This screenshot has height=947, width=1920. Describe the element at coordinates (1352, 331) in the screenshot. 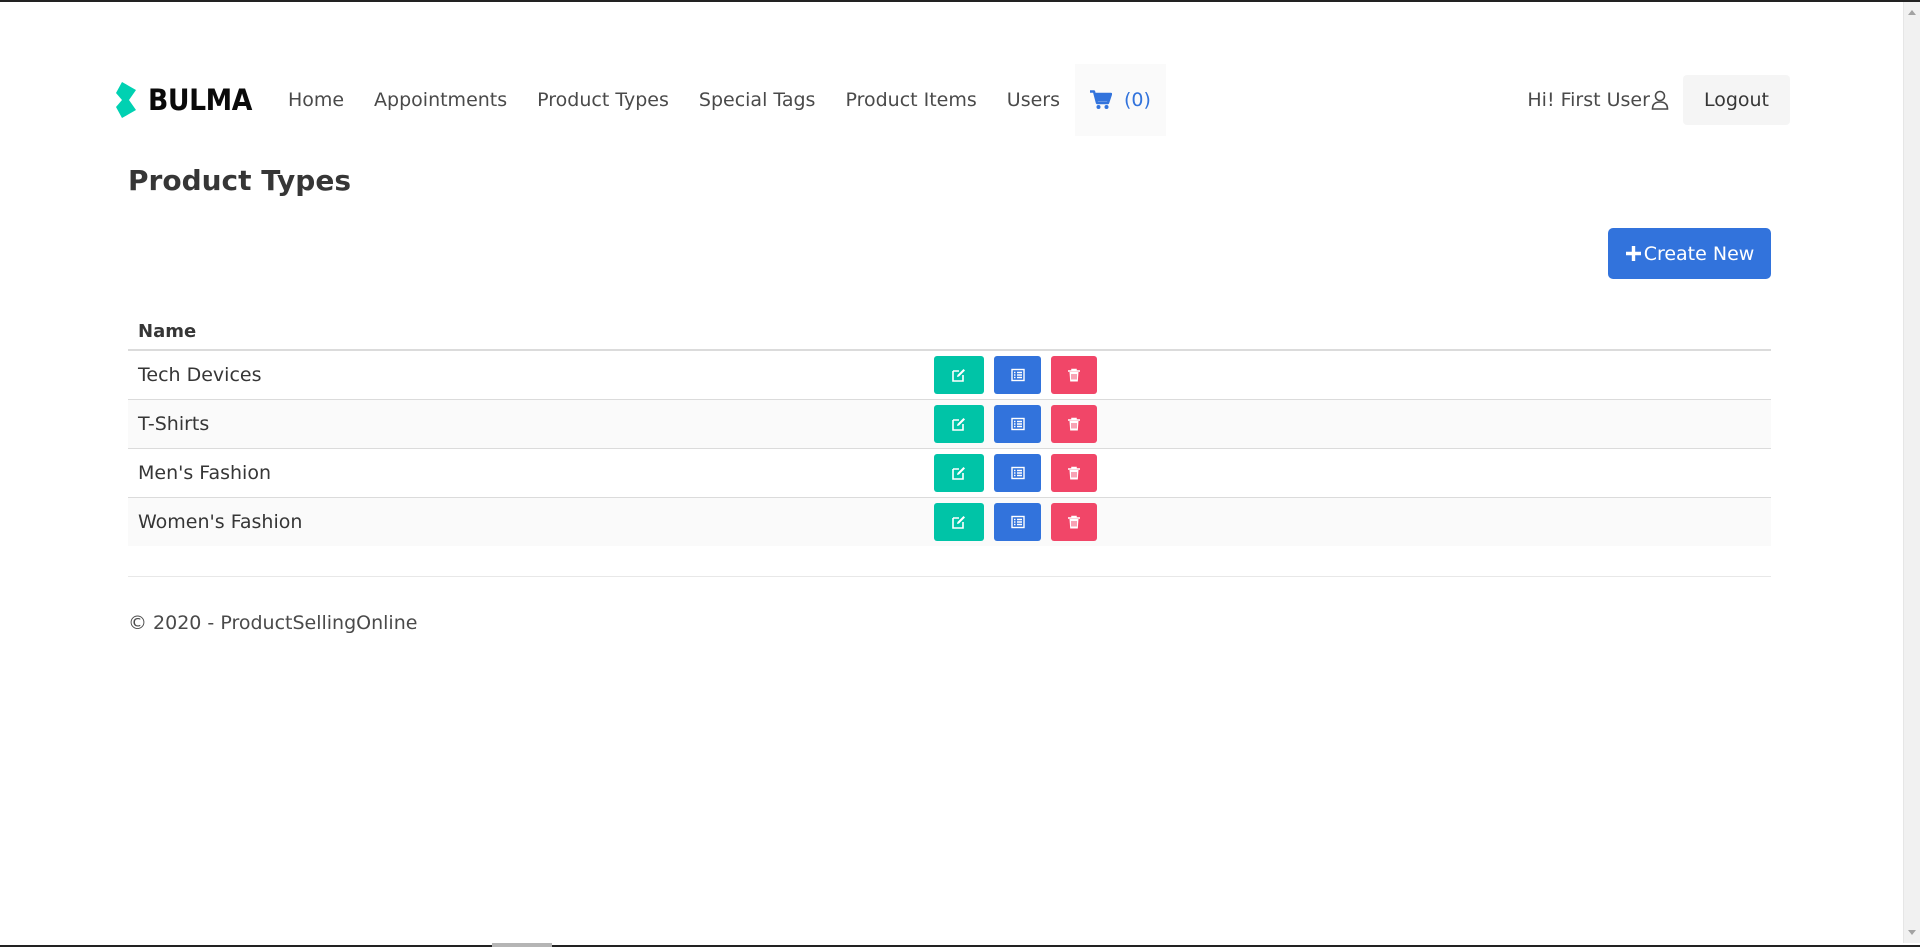

I see `column-header-actions` at that location.